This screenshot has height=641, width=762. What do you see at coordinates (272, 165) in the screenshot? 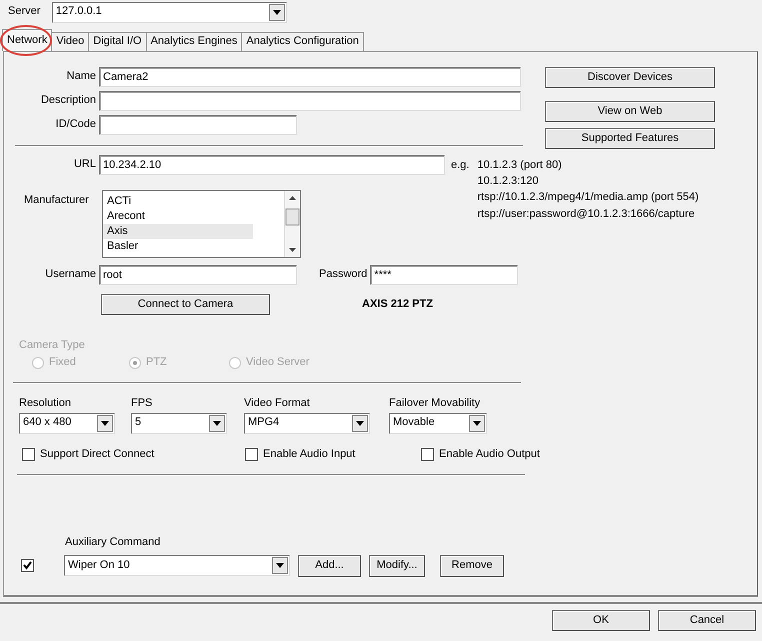
I see `url-field: 10.234.2.10` at bounding box center [272, 165].